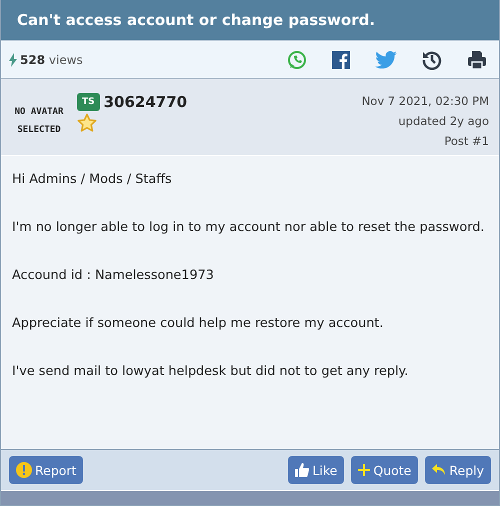 The height and width of the screenshot is (506, 500). Describe the element at coordinates (341, 59) in the screenshot. I see `facebook-icon` at that location.